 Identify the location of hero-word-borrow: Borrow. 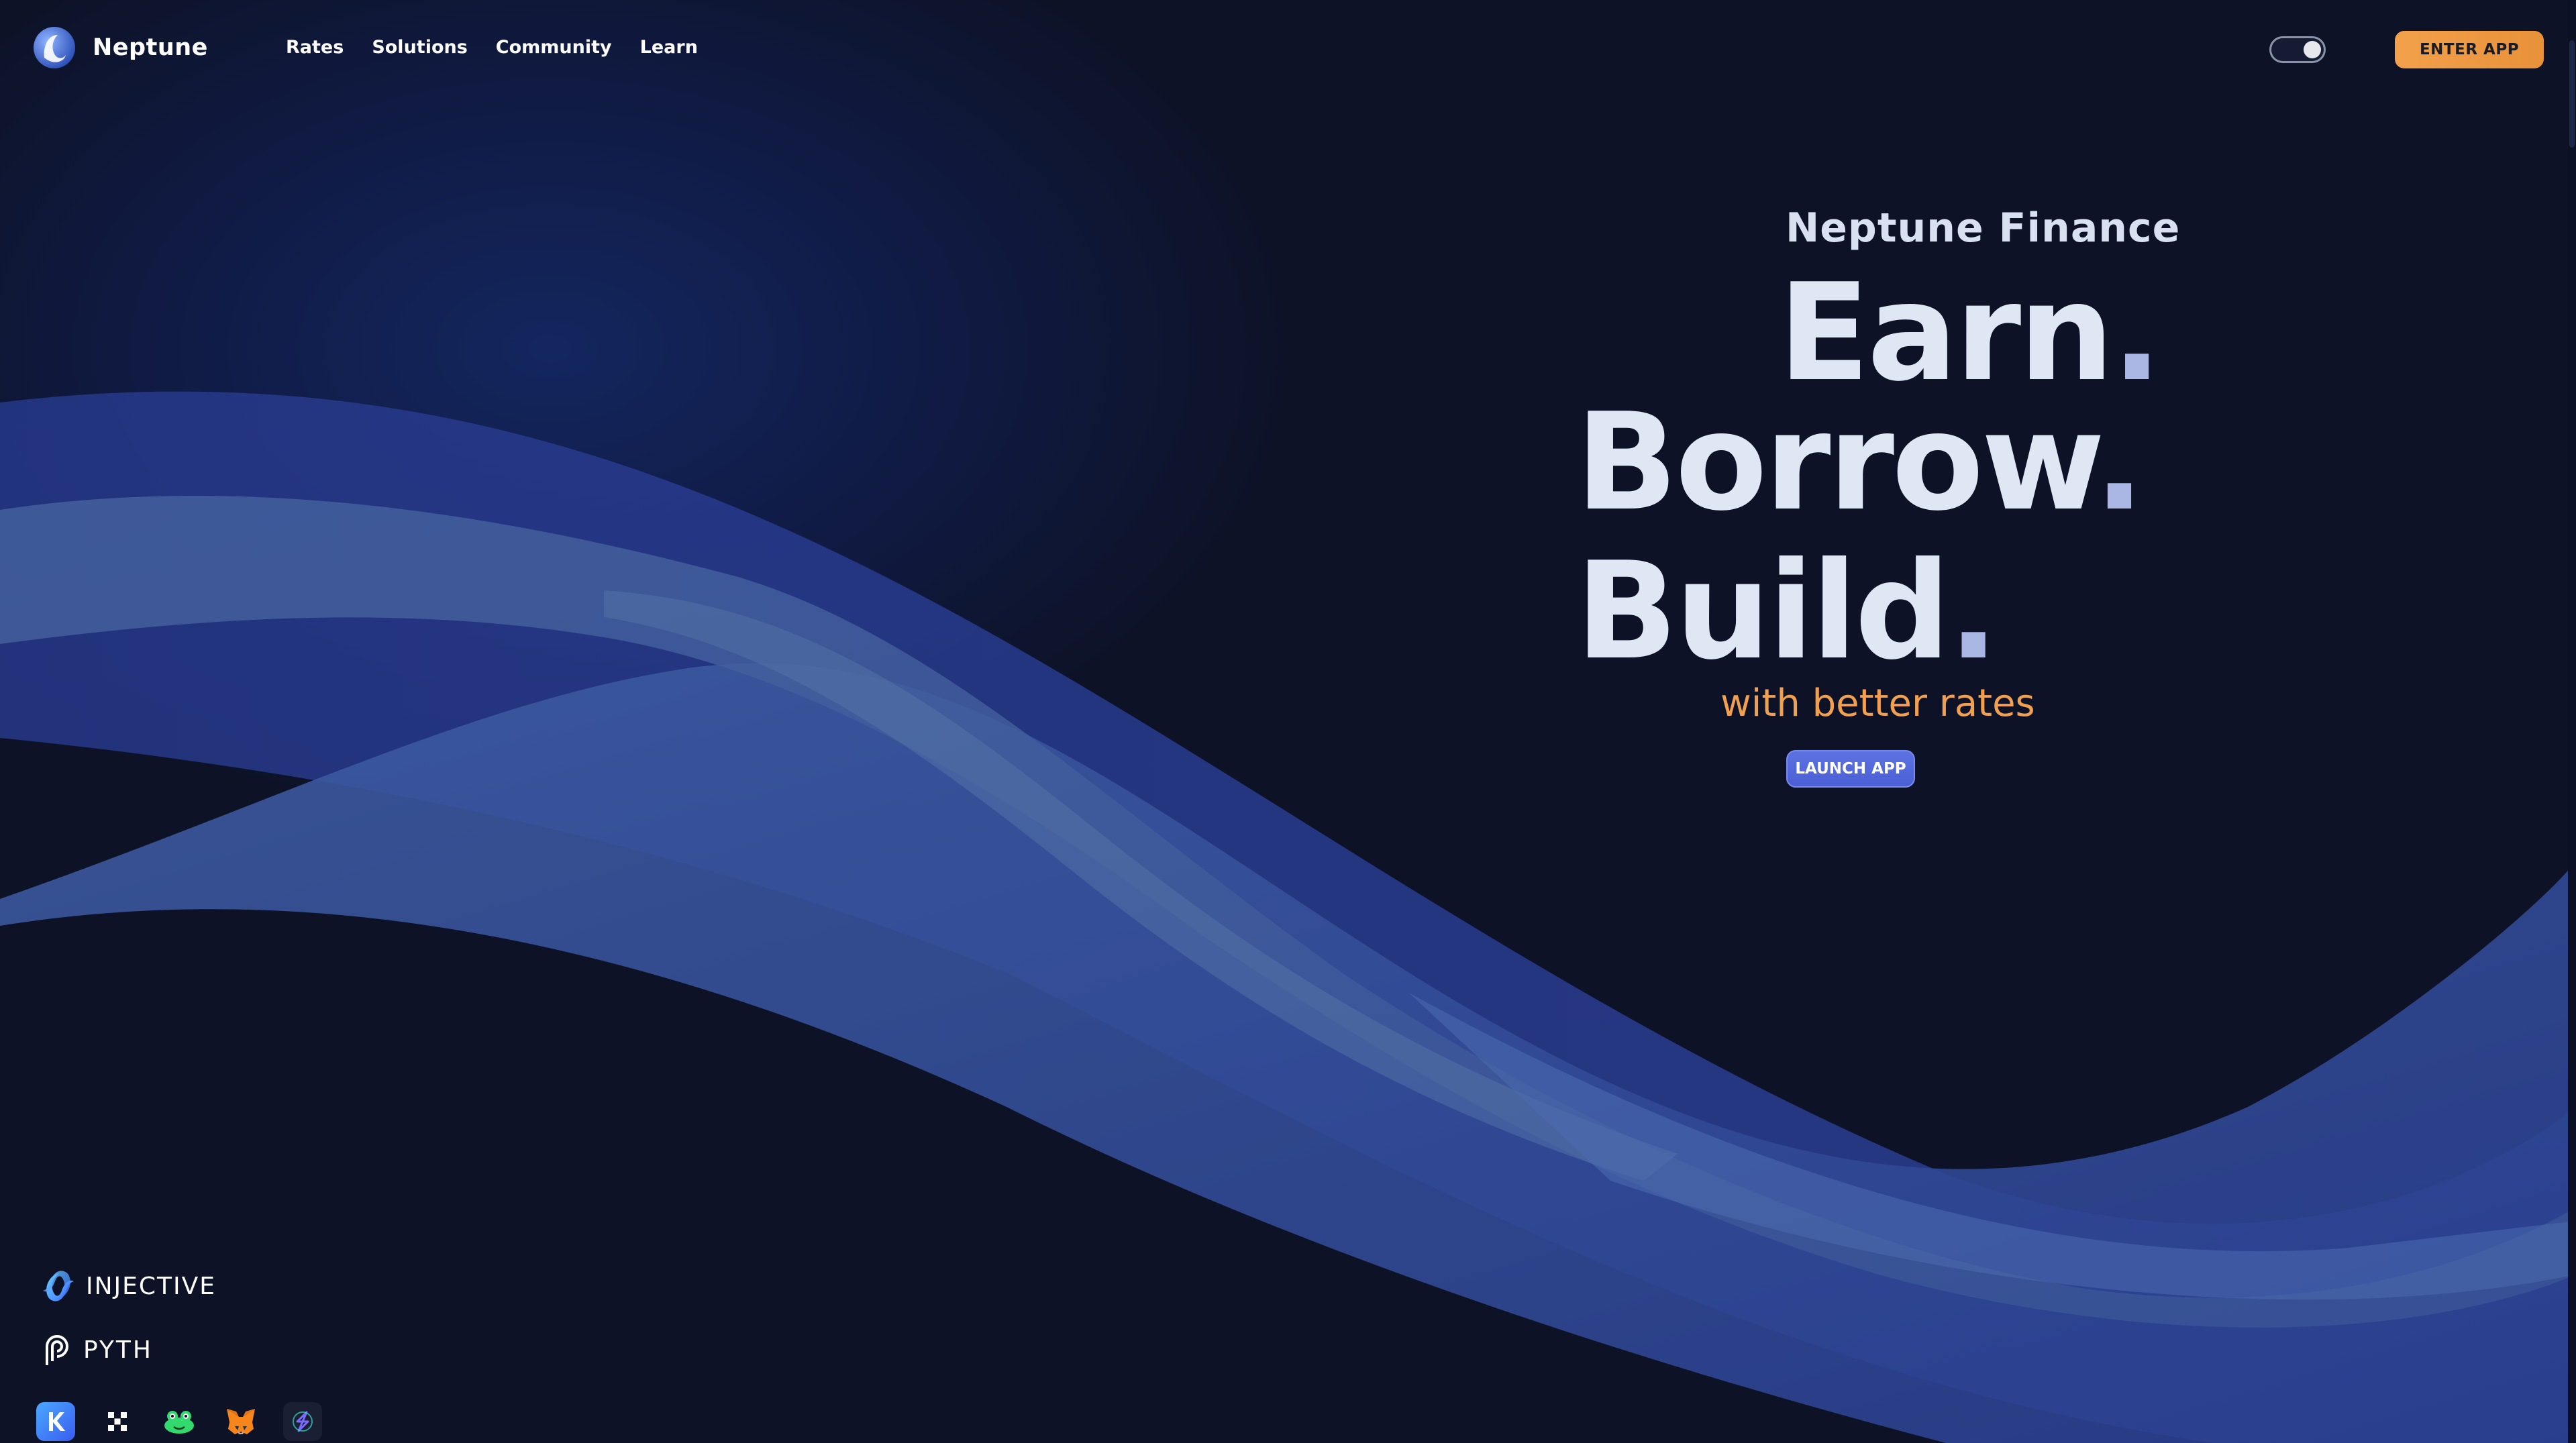
(1836, 462).